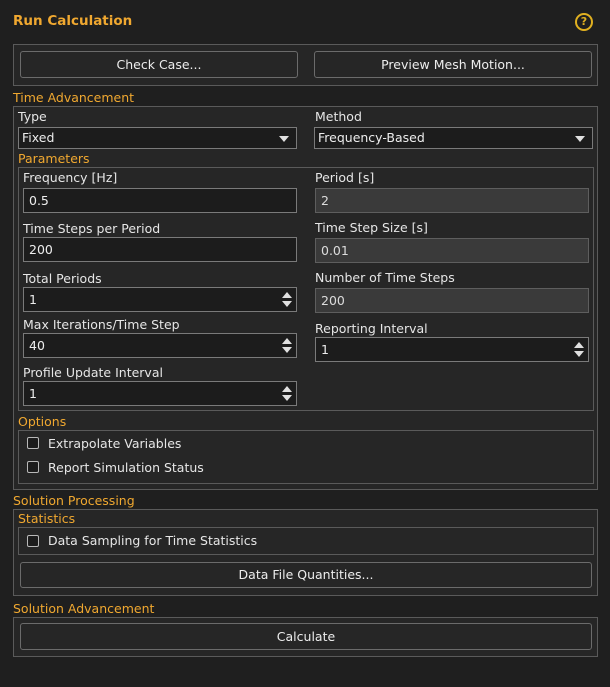 The width and height of the screenshot is (610, 687). Describe the element at coordinates (157, 138) in the screenshot. I see `type-dropdown: Fixed` at that location.